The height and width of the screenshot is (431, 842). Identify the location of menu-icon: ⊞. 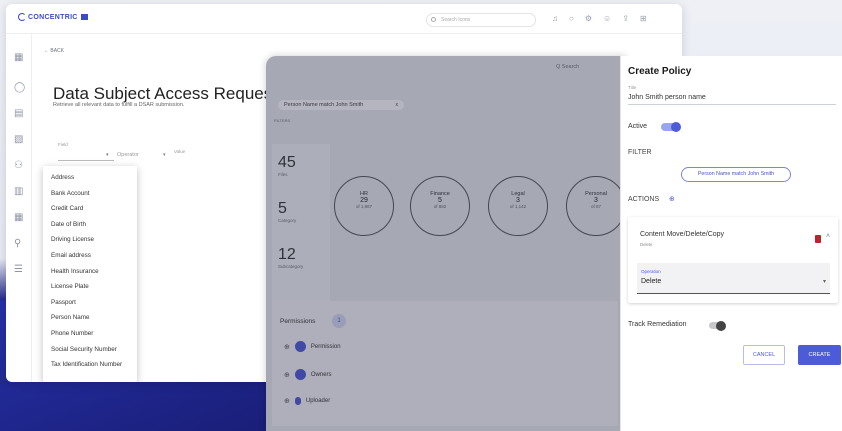
(643, 19).